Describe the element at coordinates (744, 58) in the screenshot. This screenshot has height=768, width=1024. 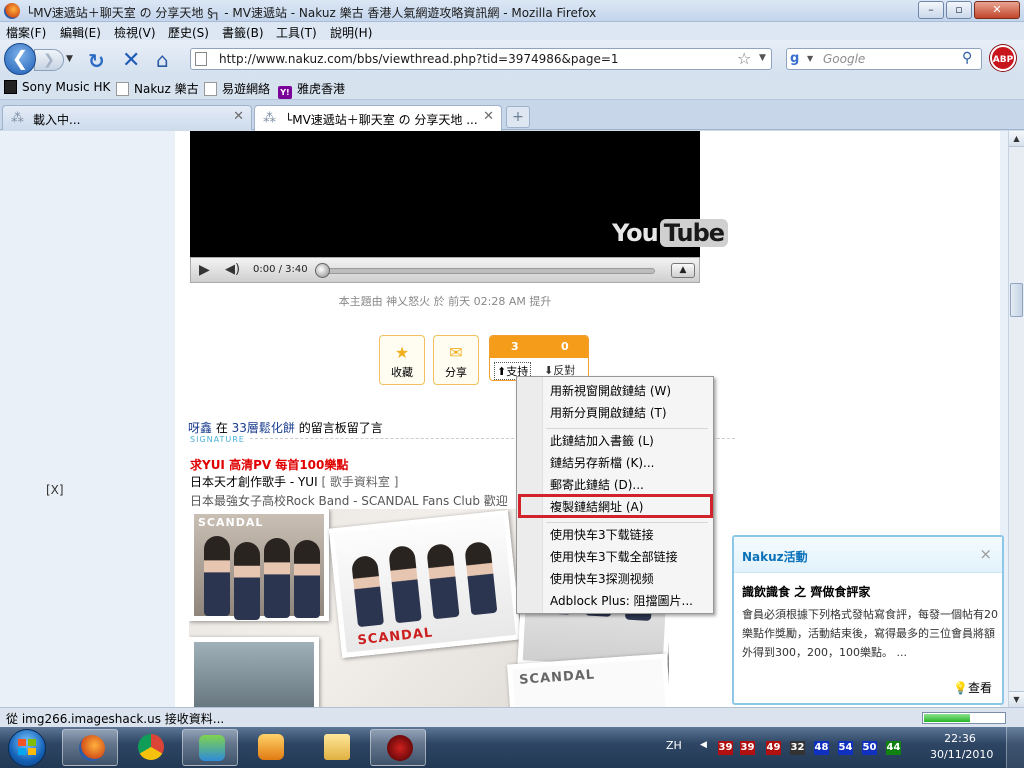
I see `bookmark-star-icon: ☆` at that location.